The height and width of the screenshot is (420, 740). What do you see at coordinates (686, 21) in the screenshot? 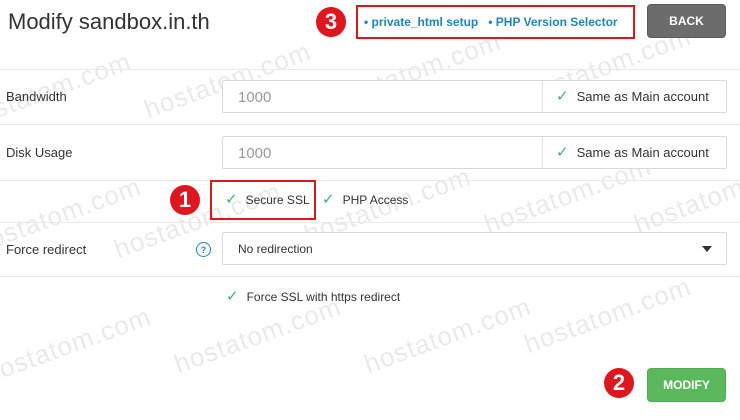
I see `back-button: BACK` at bounding box center [686, 21].